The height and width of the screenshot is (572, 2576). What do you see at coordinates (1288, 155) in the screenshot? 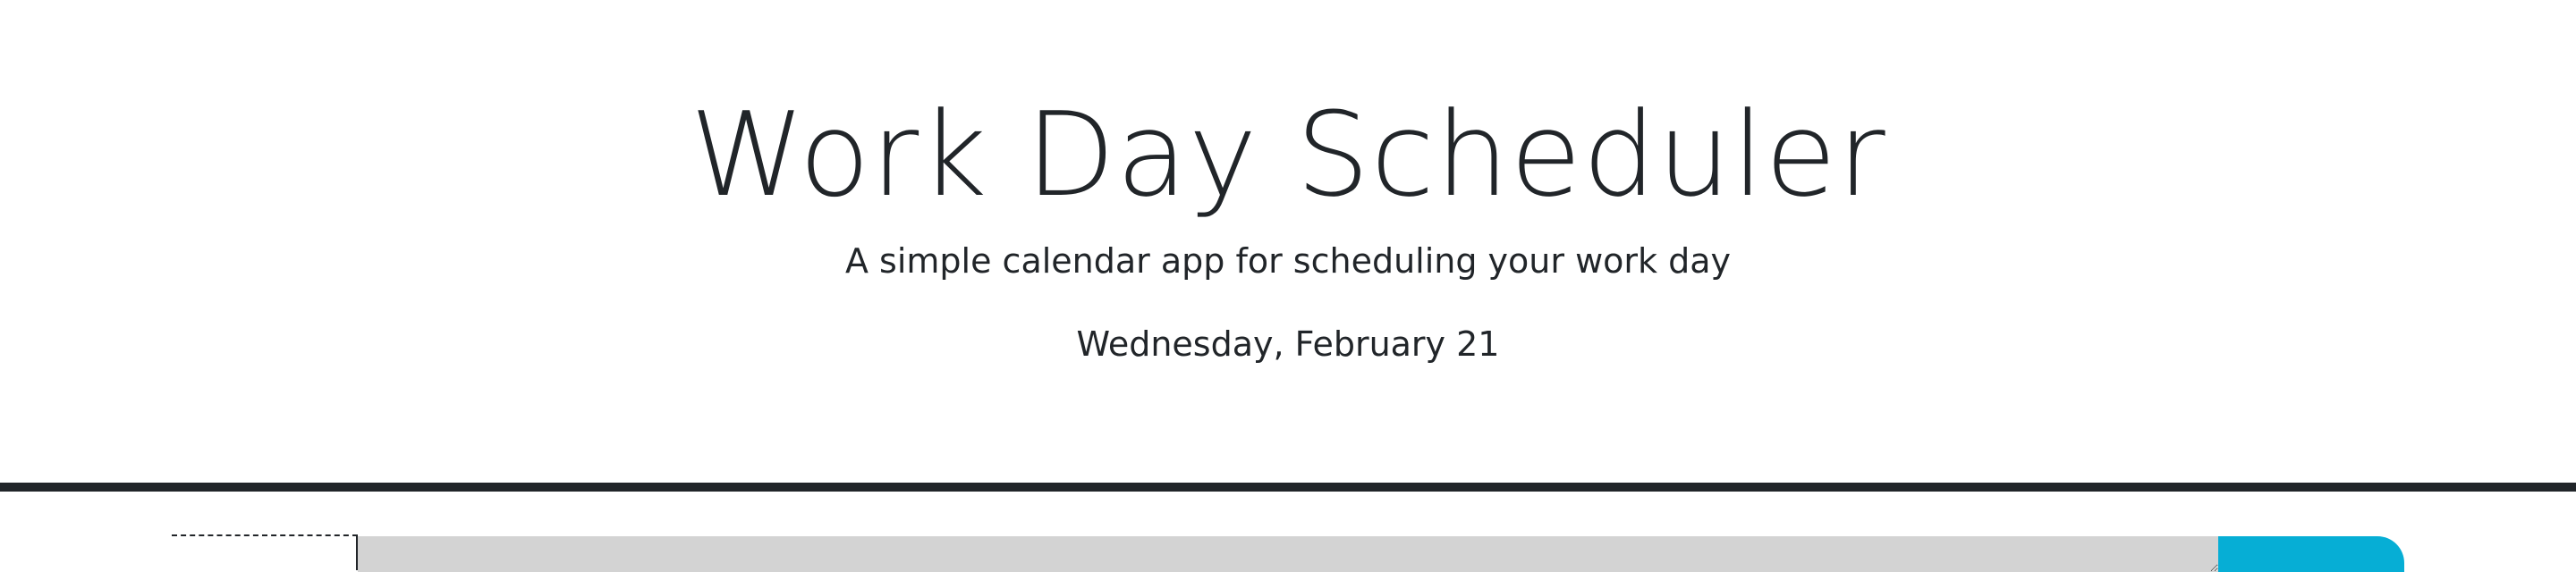
I see `page-title: Work Day Scheduler` at bounding box center [1288, 155].